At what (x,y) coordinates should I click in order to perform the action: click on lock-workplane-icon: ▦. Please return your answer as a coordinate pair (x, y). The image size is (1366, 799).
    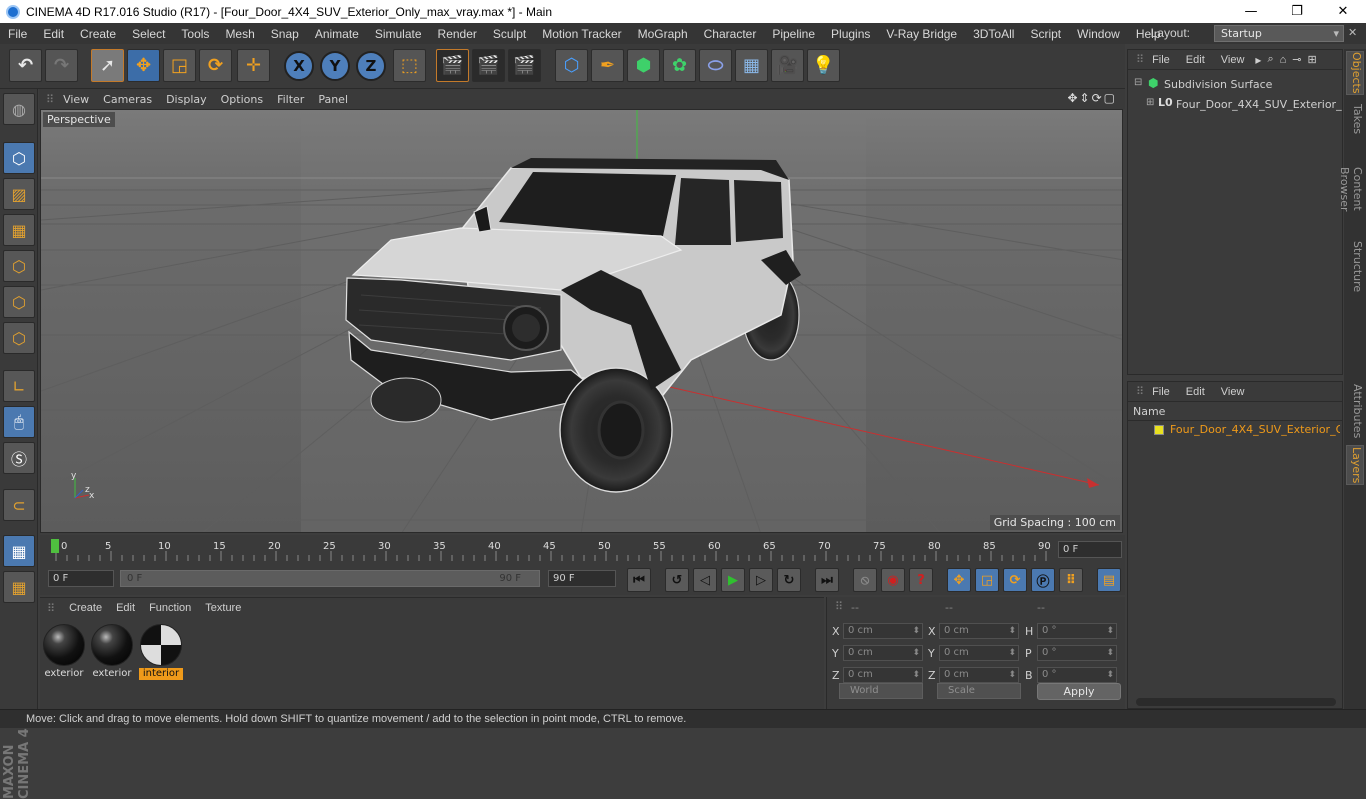
    Looking at the image, I should click on (19, 551).